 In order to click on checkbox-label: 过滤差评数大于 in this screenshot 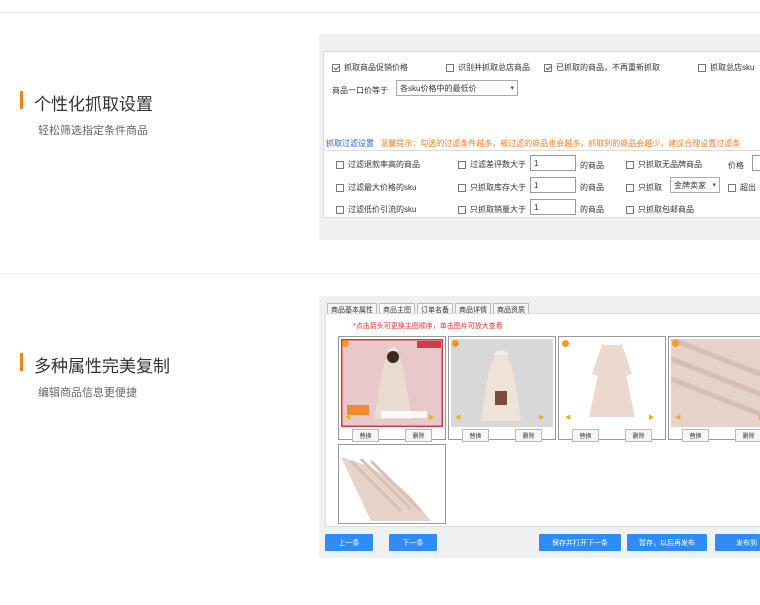, I will do `click(498, 164)`.